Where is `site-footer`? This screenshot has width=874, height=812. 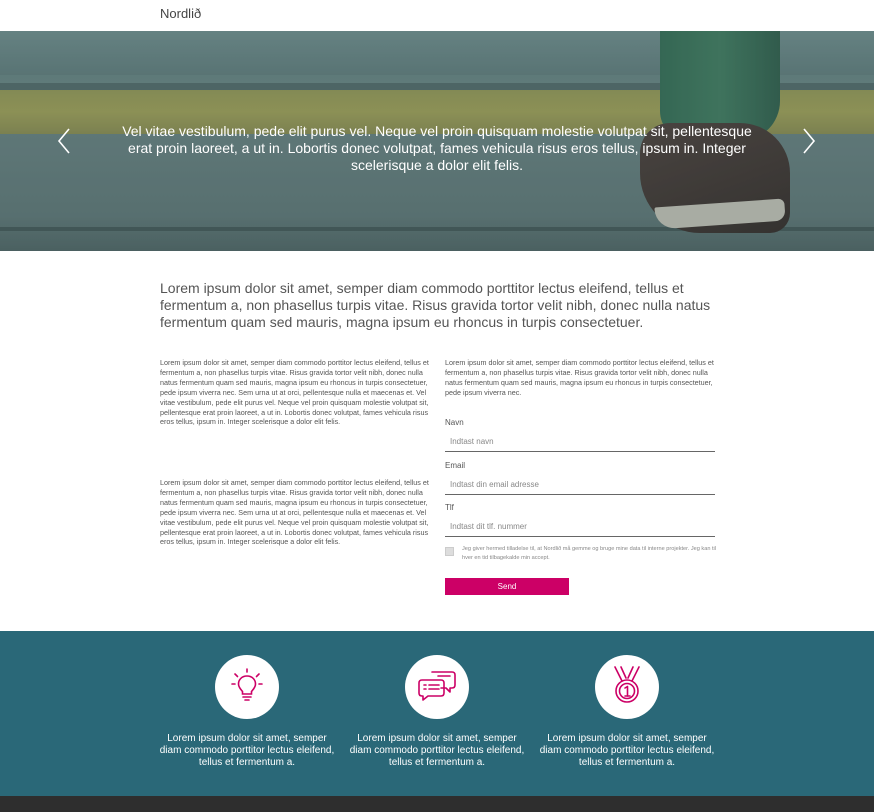 site-footer is located at coordinates (437, 804).